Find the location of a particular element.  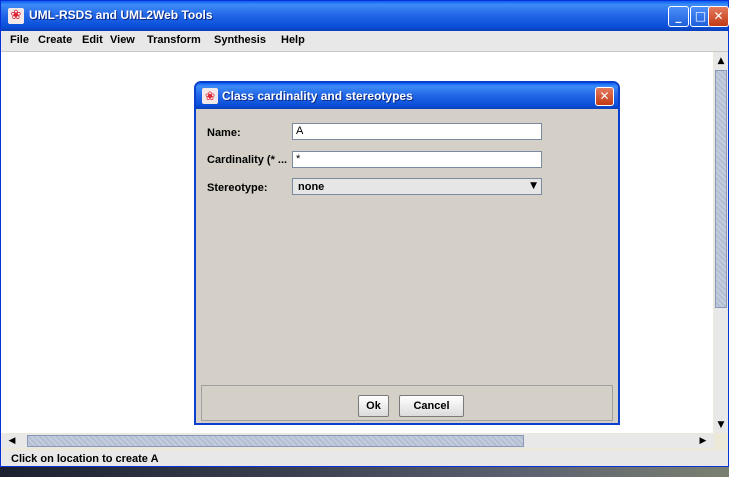

menu-view: View is located at coordinates (122, 40).